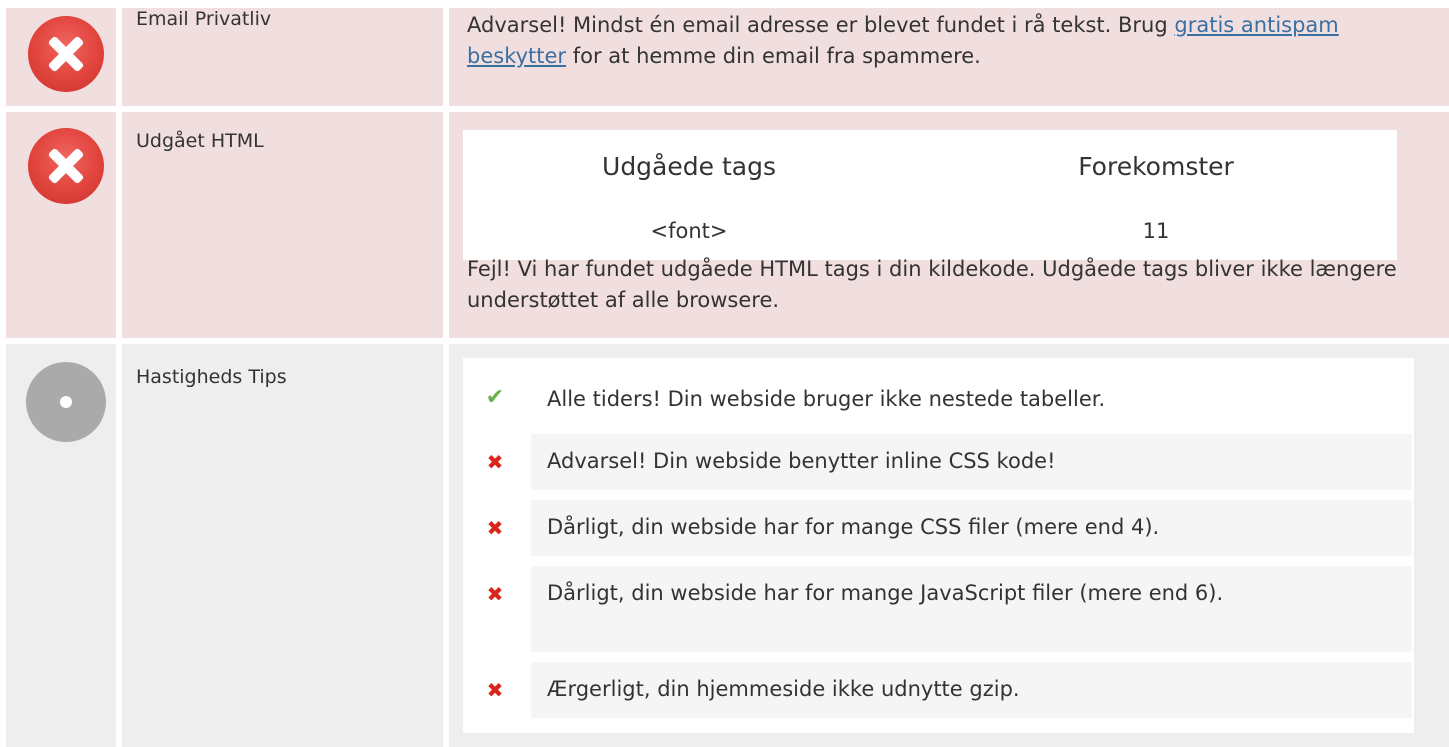  I want to click on table-row: <font> 11, so click(930, 231).